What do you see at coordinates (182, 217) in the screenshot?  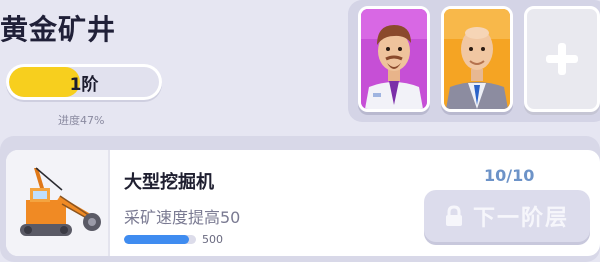 I see `upgrade-item-description: 采矿速度提高50` at bounding box center [182, 217].